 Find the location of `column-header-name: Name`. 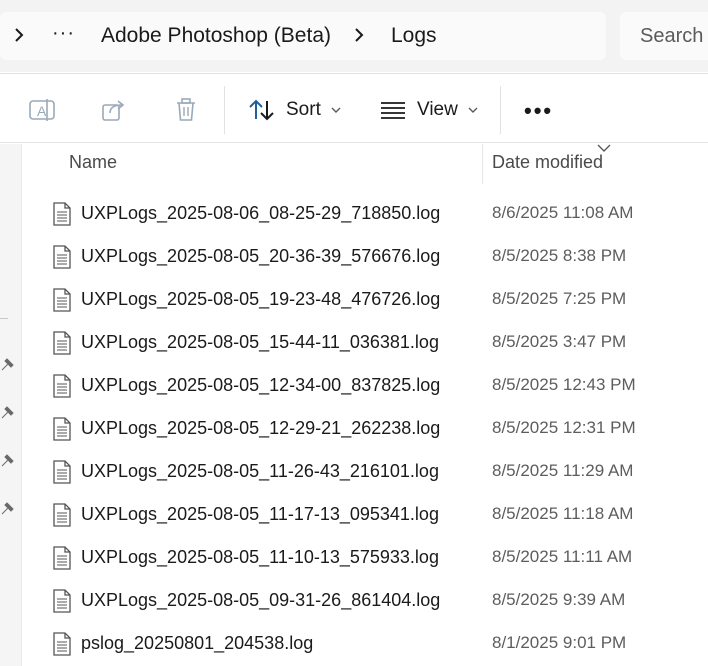

column-header-name: Name is located at coordinates (93, 162).